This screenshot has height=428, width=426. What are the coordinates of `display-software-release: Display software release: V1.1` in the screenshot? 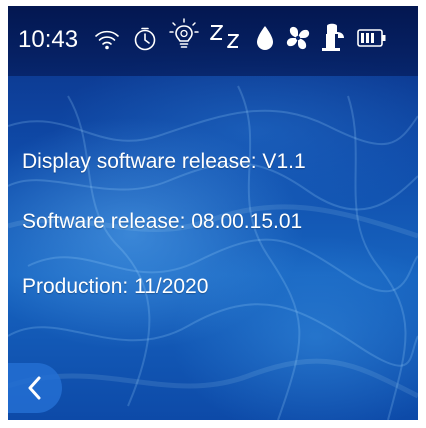 It's located at (164, 161).